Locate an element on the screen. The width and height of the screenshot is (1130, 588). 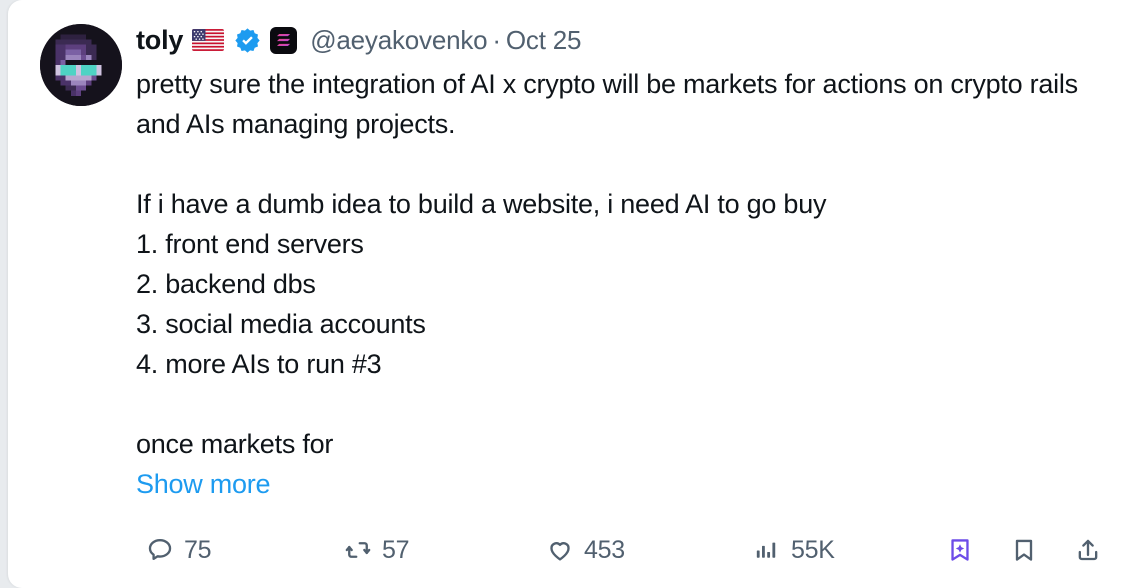
analytics-icon-svg is located at coordinates (766, 550).